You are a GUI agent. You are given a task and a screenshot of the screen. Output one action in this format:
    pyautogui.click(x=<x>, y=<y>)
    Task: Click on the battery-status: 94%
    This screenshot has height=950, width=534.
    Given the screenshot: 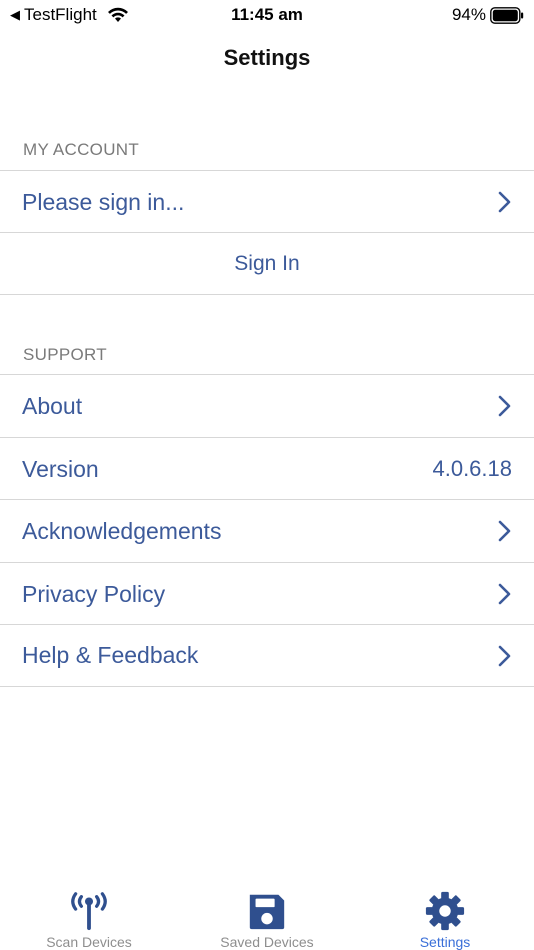 What is the action you would take?
    pyautogui.click(x=488, y=15)
    